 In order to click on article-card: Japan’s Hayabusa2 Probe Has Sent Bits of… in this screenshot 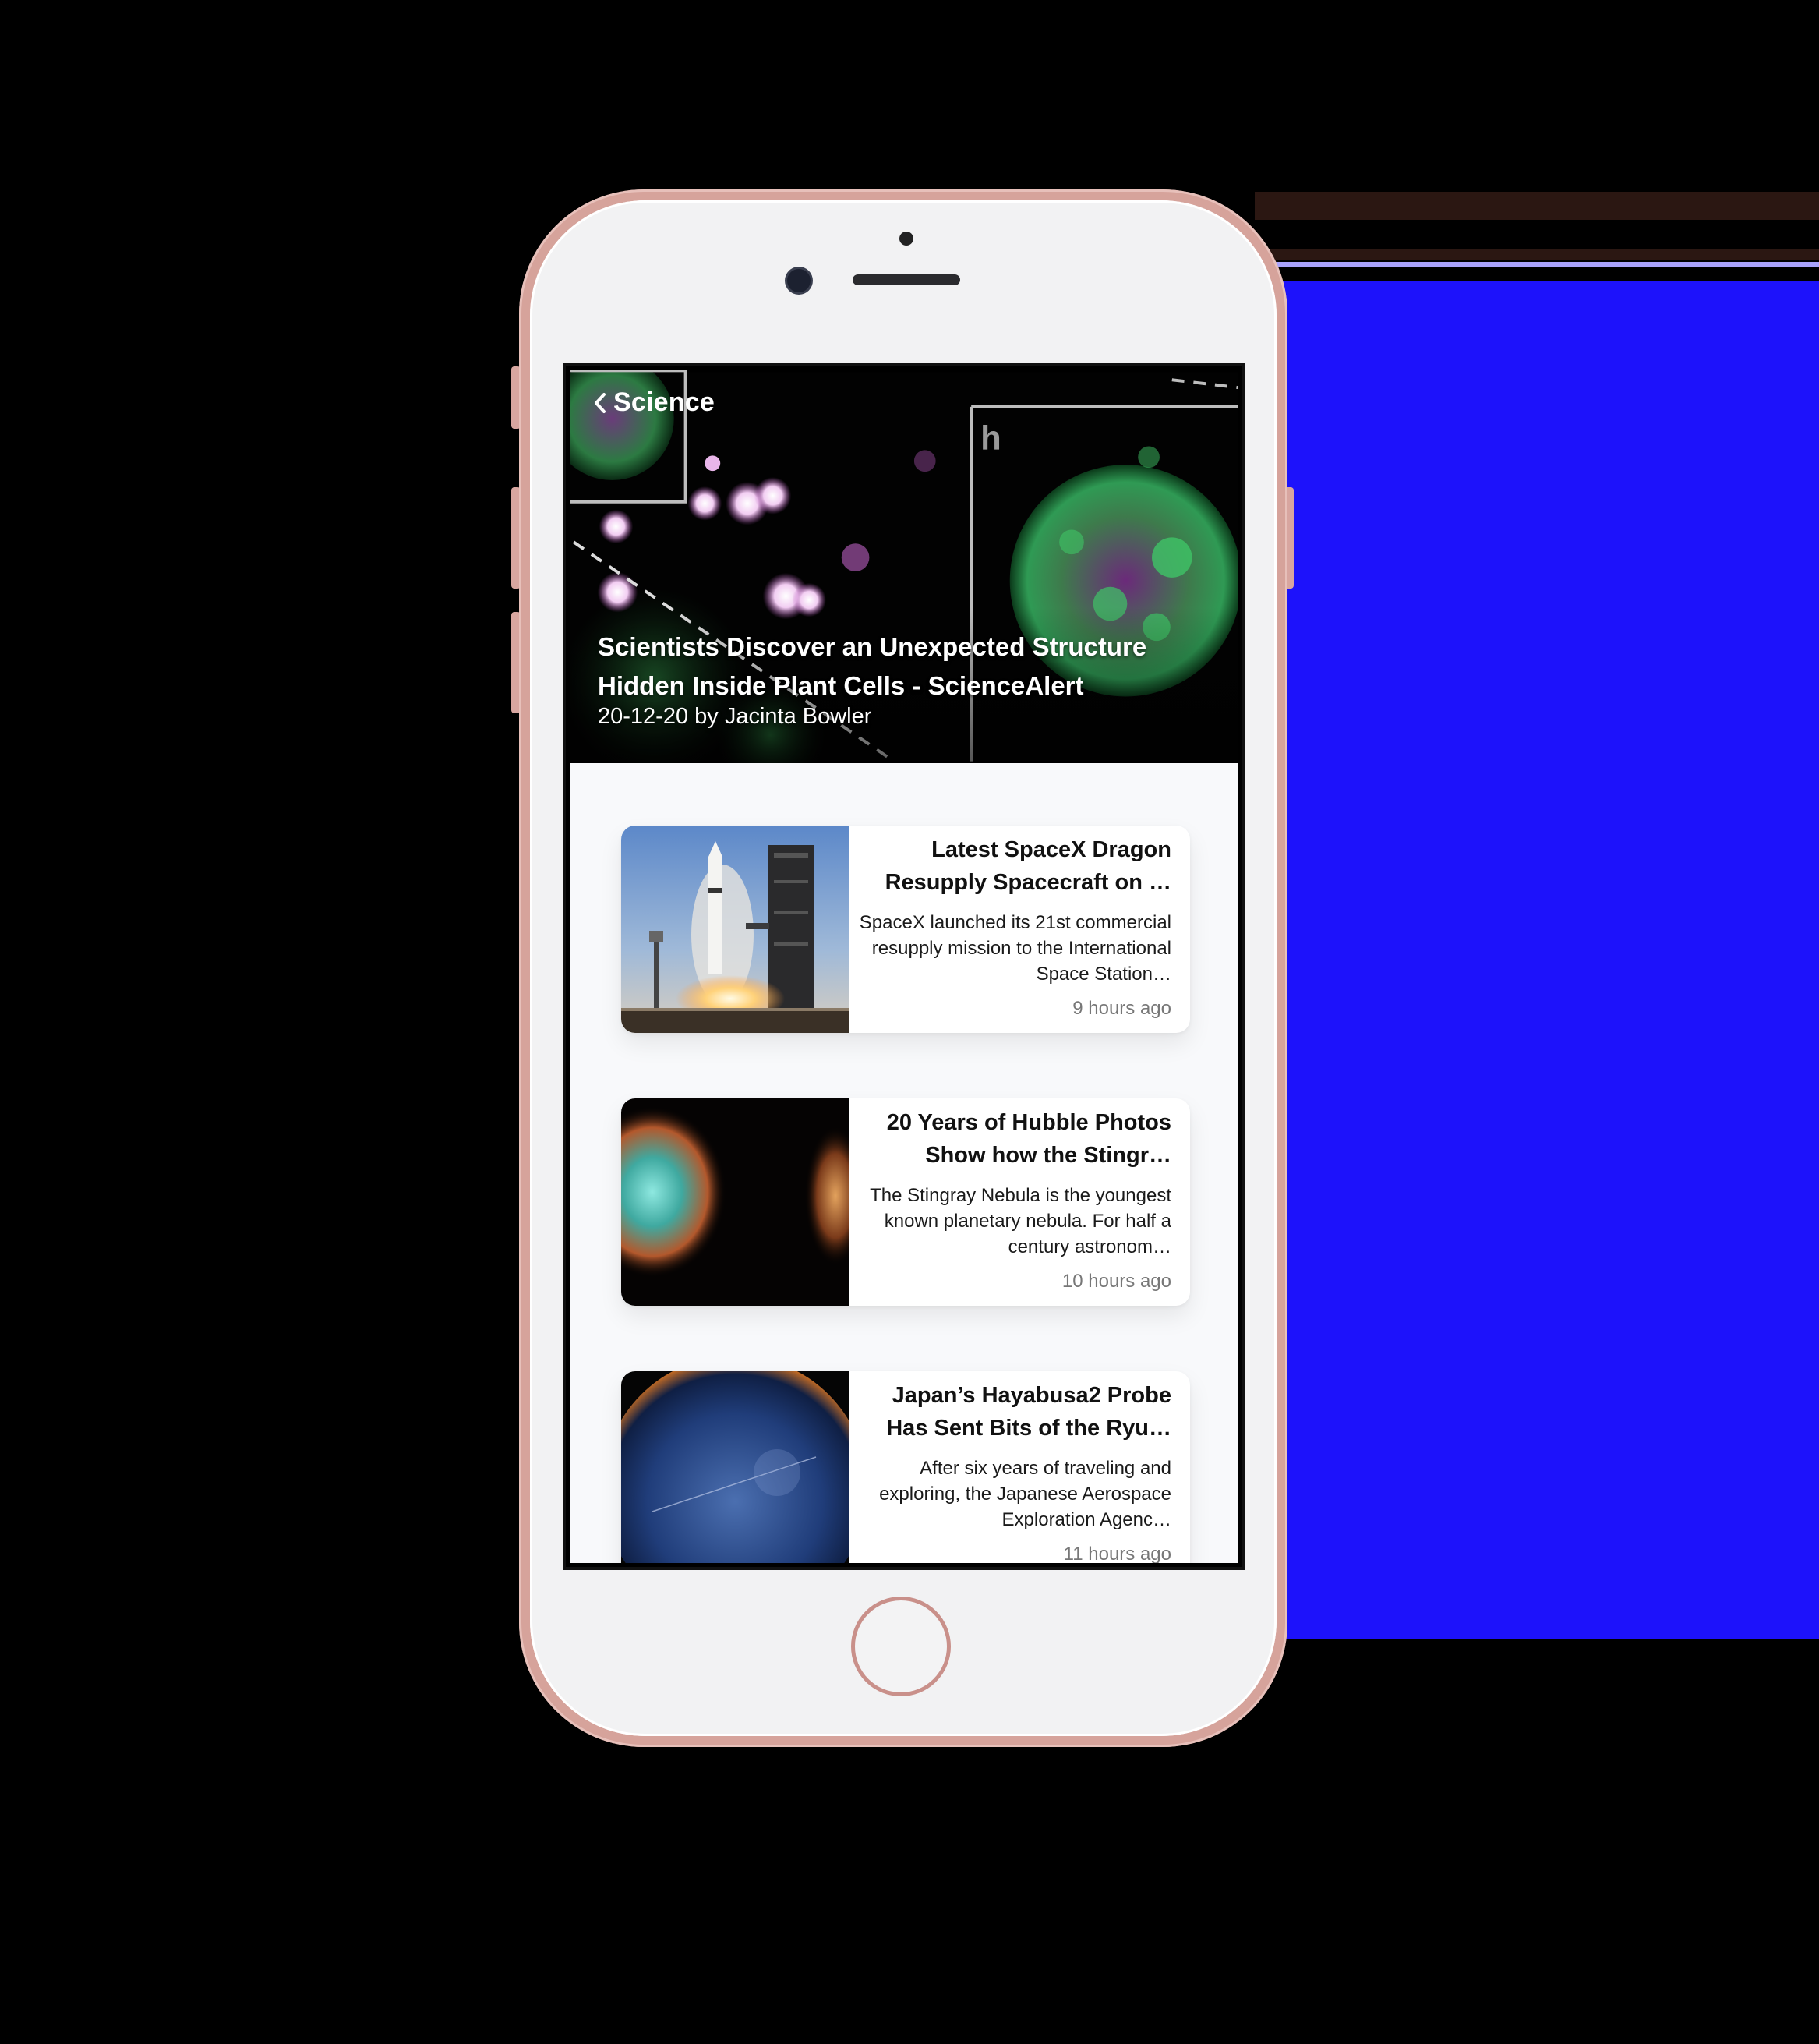, I will do `click(905, 1467)`.